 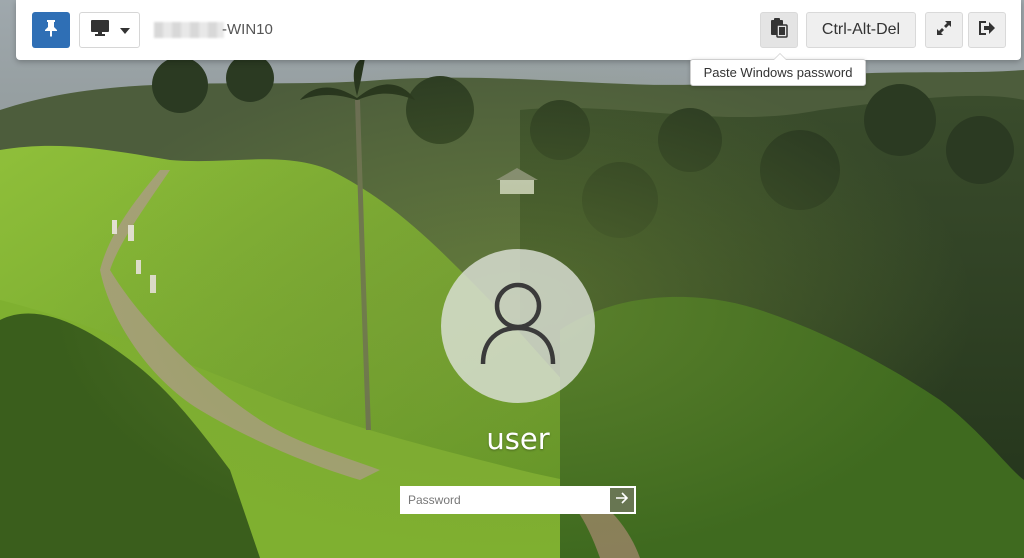 What do you see at coordinates (247, 29) in the screenshot?
I see `host-name: -WIN10` at bounding box center [247, 29].